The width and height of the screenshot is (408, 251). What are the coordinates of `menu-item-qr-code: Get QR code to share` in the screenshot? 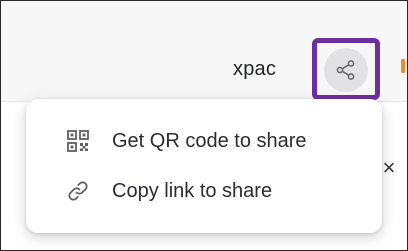 It's located at (204, 141).